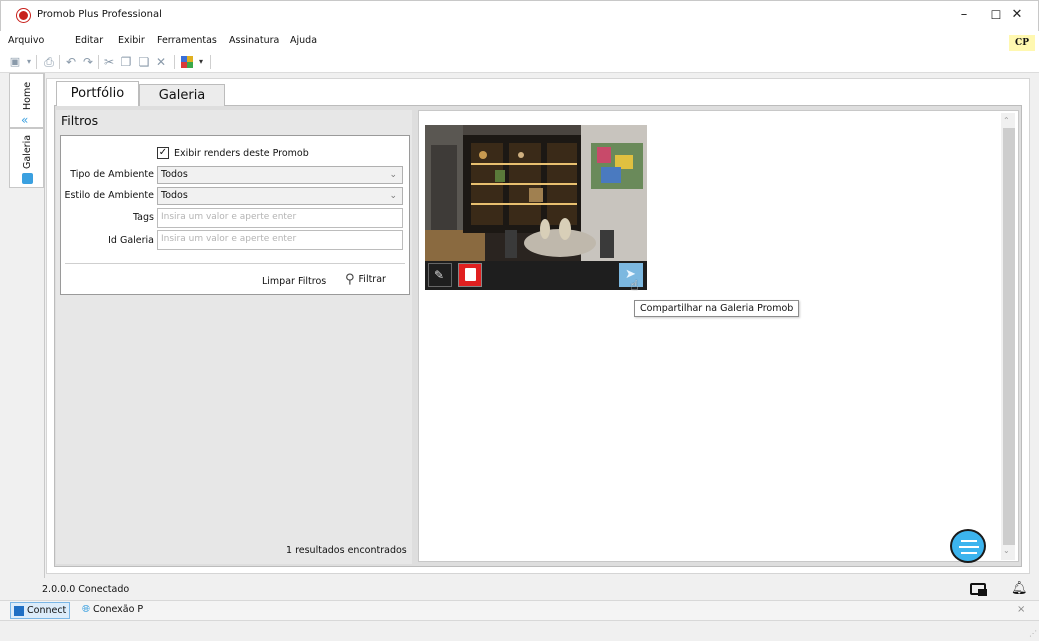 This screenshot has height=641, width=1039. What do you see at coordinates (131, 40) in the screenshot?
I see `menu-exibir: Exibir` at bounding box center [131, 40].